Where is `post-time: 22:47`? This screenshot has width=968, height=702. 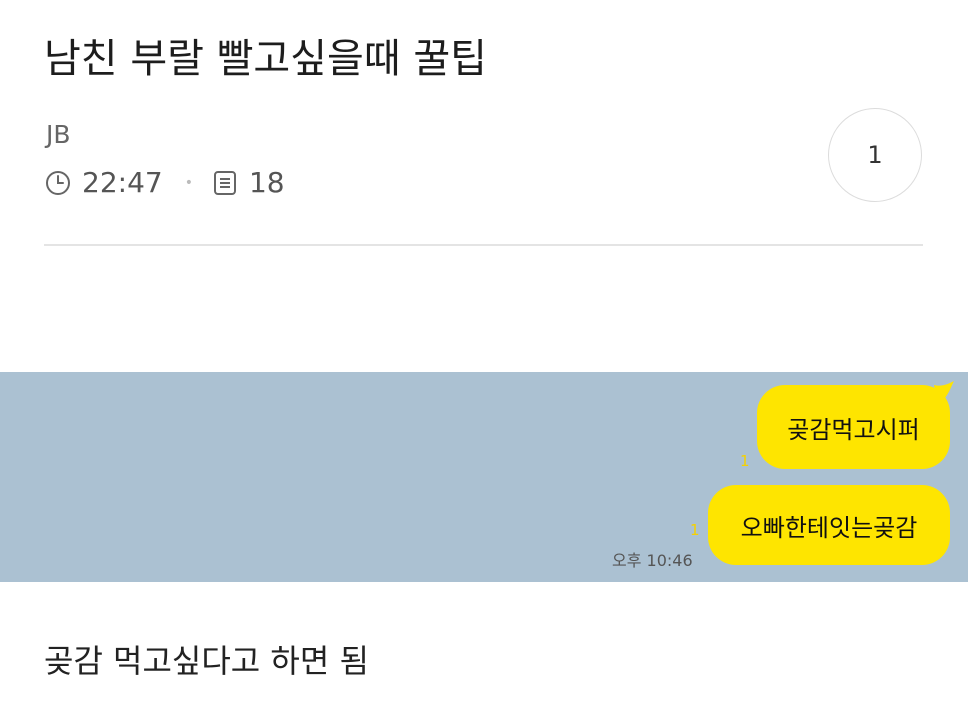 post-time: 22:47 is located at coordinates (122, 182).